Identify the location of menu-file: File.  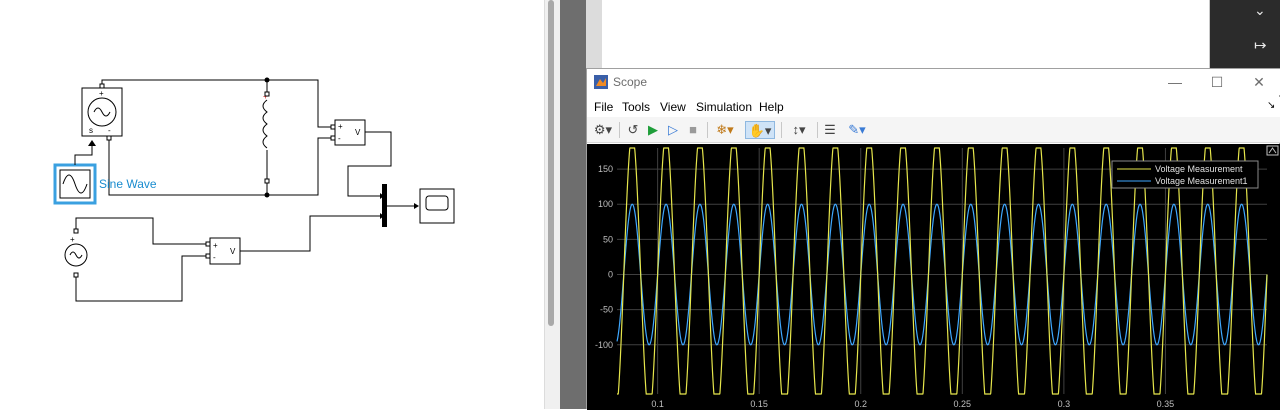
(603, 107).